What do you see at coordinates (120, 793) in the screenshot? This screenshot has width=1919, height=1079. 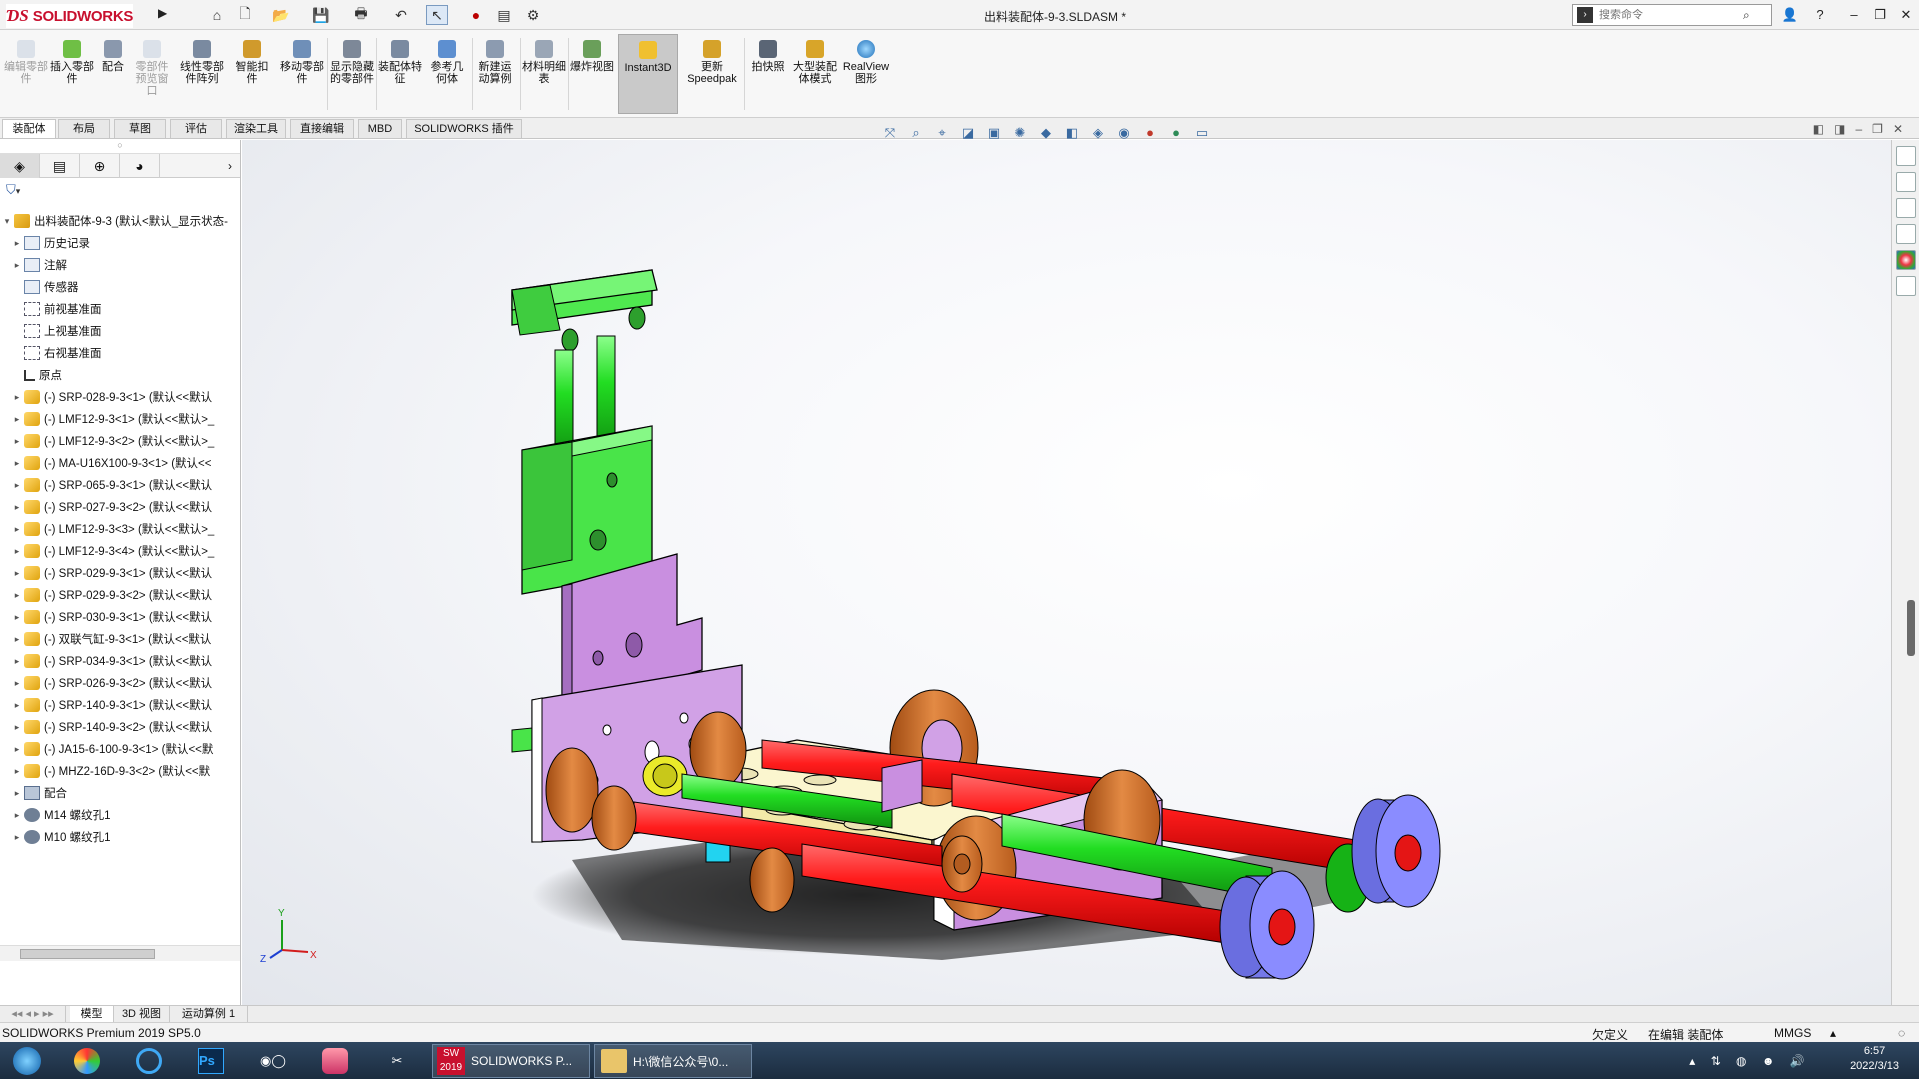 I see `tree-item-mate: ▸ 配合` at bounding box center [120, 793].